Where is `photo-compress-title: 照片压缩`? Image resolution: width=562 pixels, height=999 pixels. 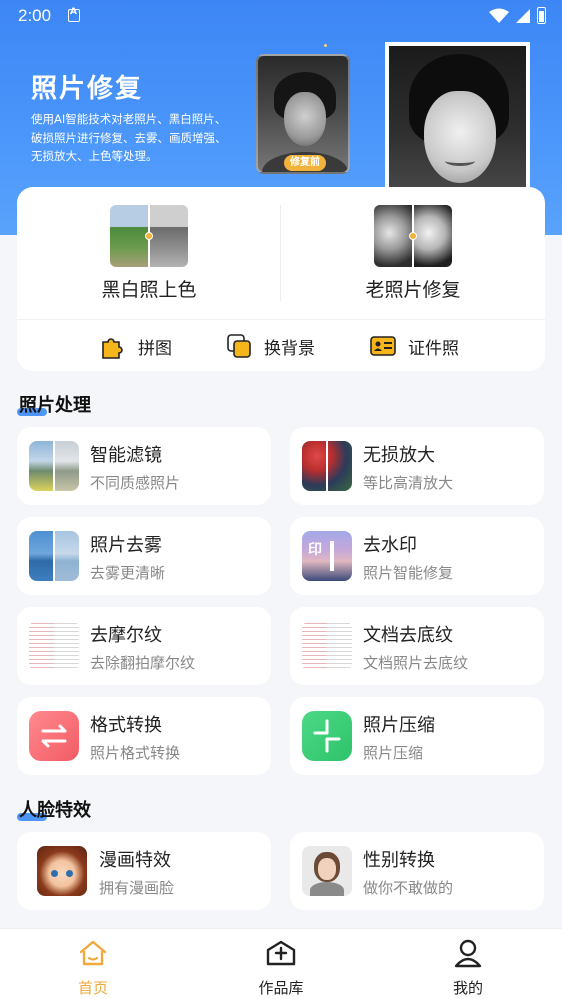
photo-compress-title: 照片压缩 is located at coordinates (399, 725).